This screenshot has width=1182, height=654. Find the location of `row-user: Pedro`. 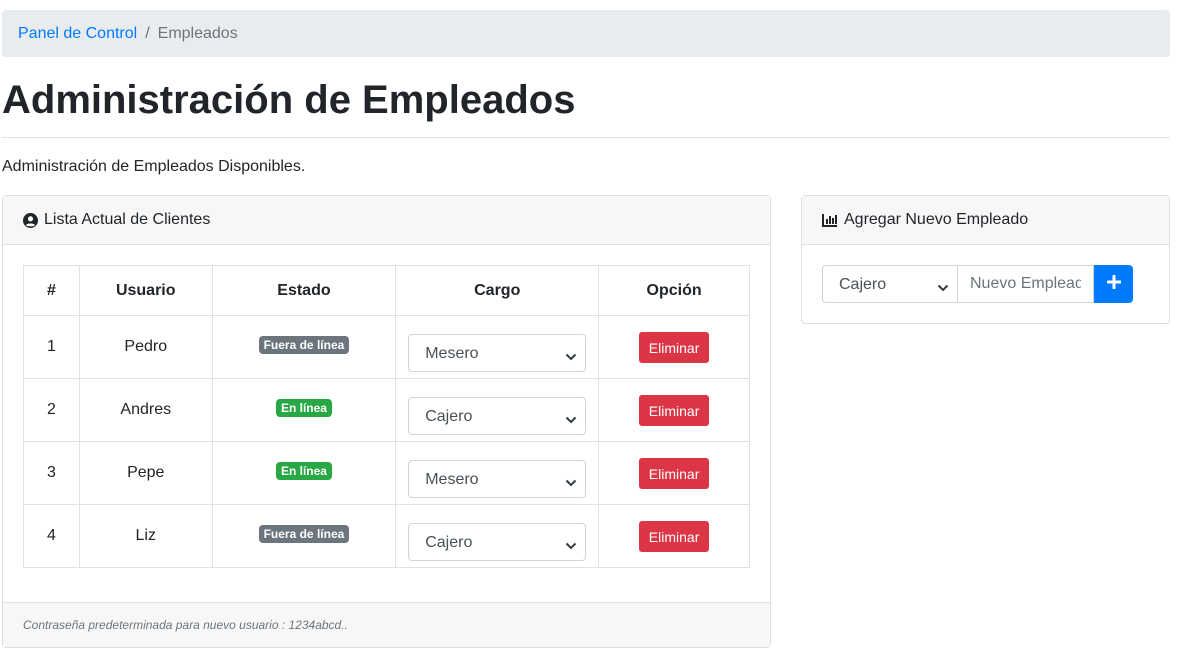

row-user: Pedro is located at coordinates (145, 347).